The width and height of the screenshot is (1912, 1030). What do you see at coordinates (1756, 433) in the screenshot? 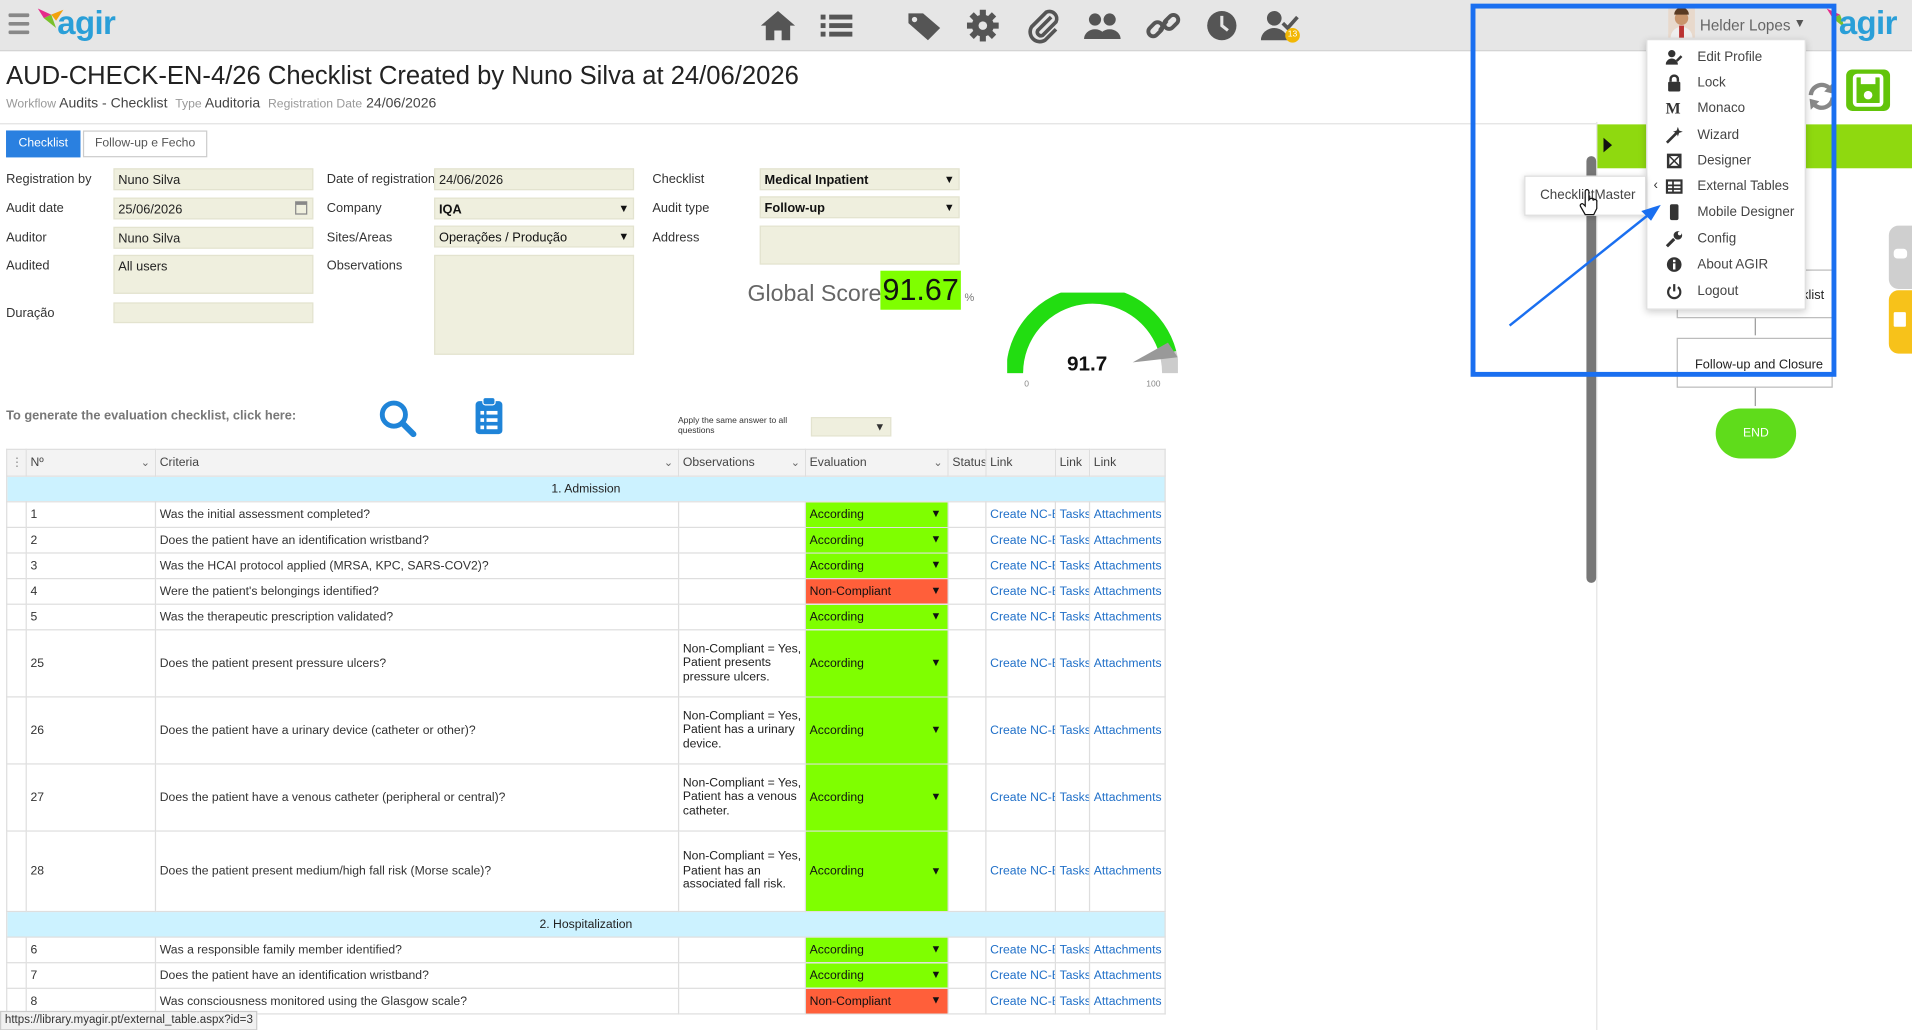
I see `workflow-end: END` at bounding box center [1756, 433].